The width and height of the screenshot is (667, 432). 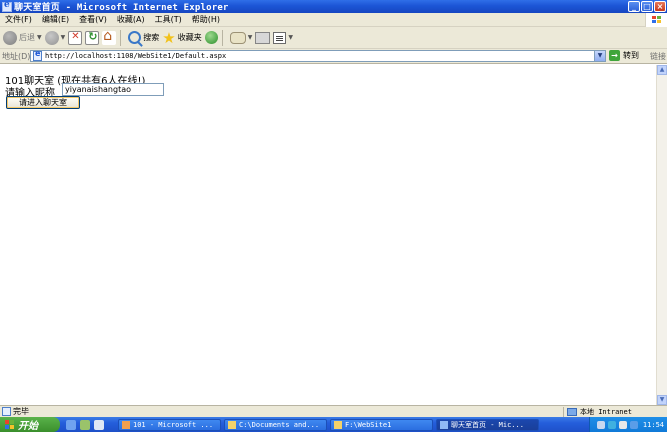 What do you see at coordinates (37, 55) in the screenshot?
I see `page-icon` at bounding box center [37, 55].